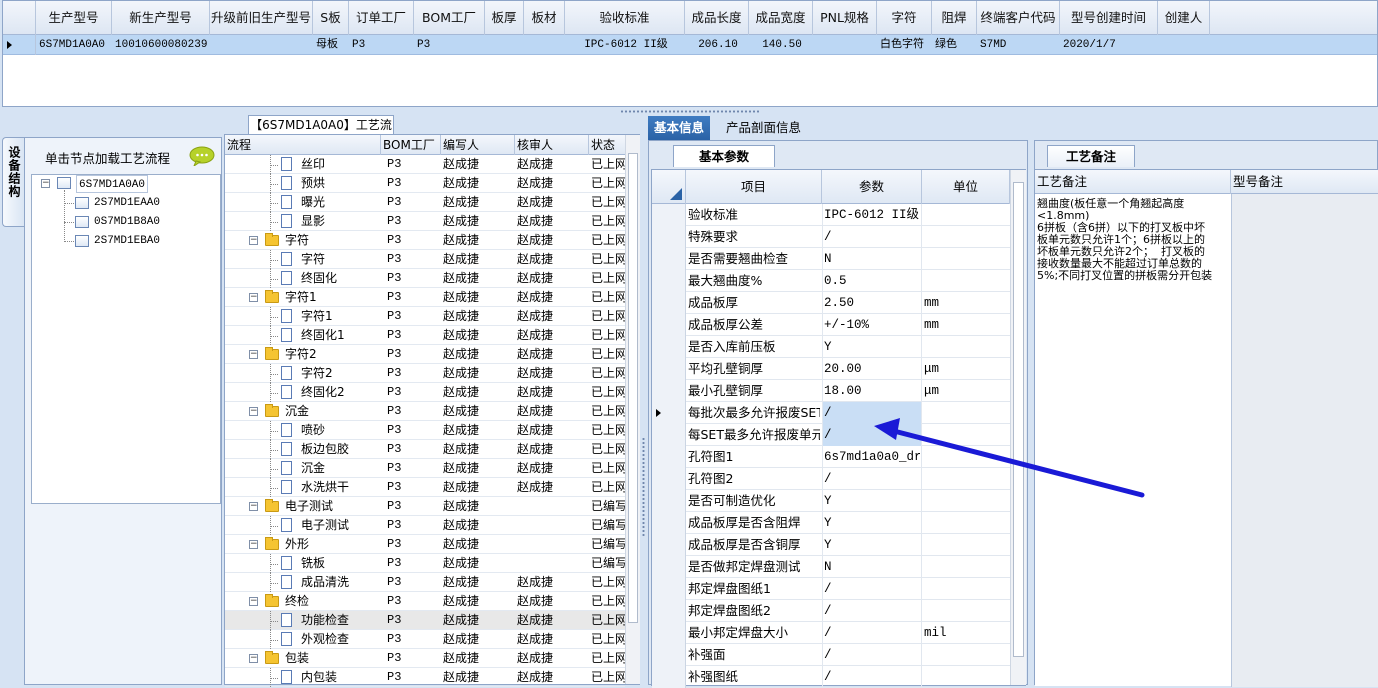 This screenshot has width=1378, height=688. I want to click on param-row: 成品板厚 2.50 mm, so click(831, 303).